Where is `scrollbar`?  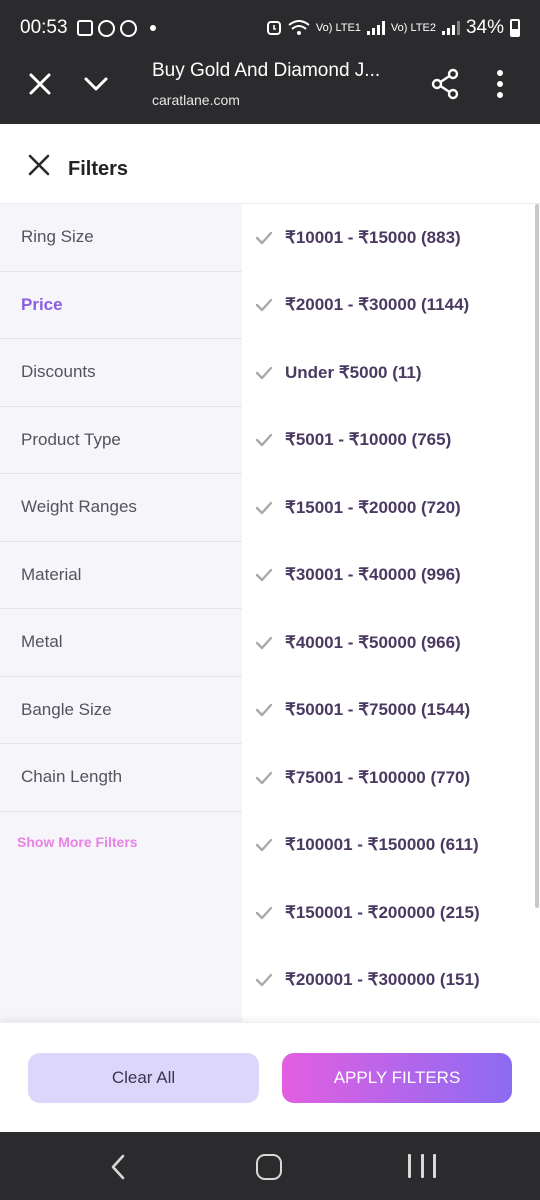
scrollbar is located at coordinates (536, 613).